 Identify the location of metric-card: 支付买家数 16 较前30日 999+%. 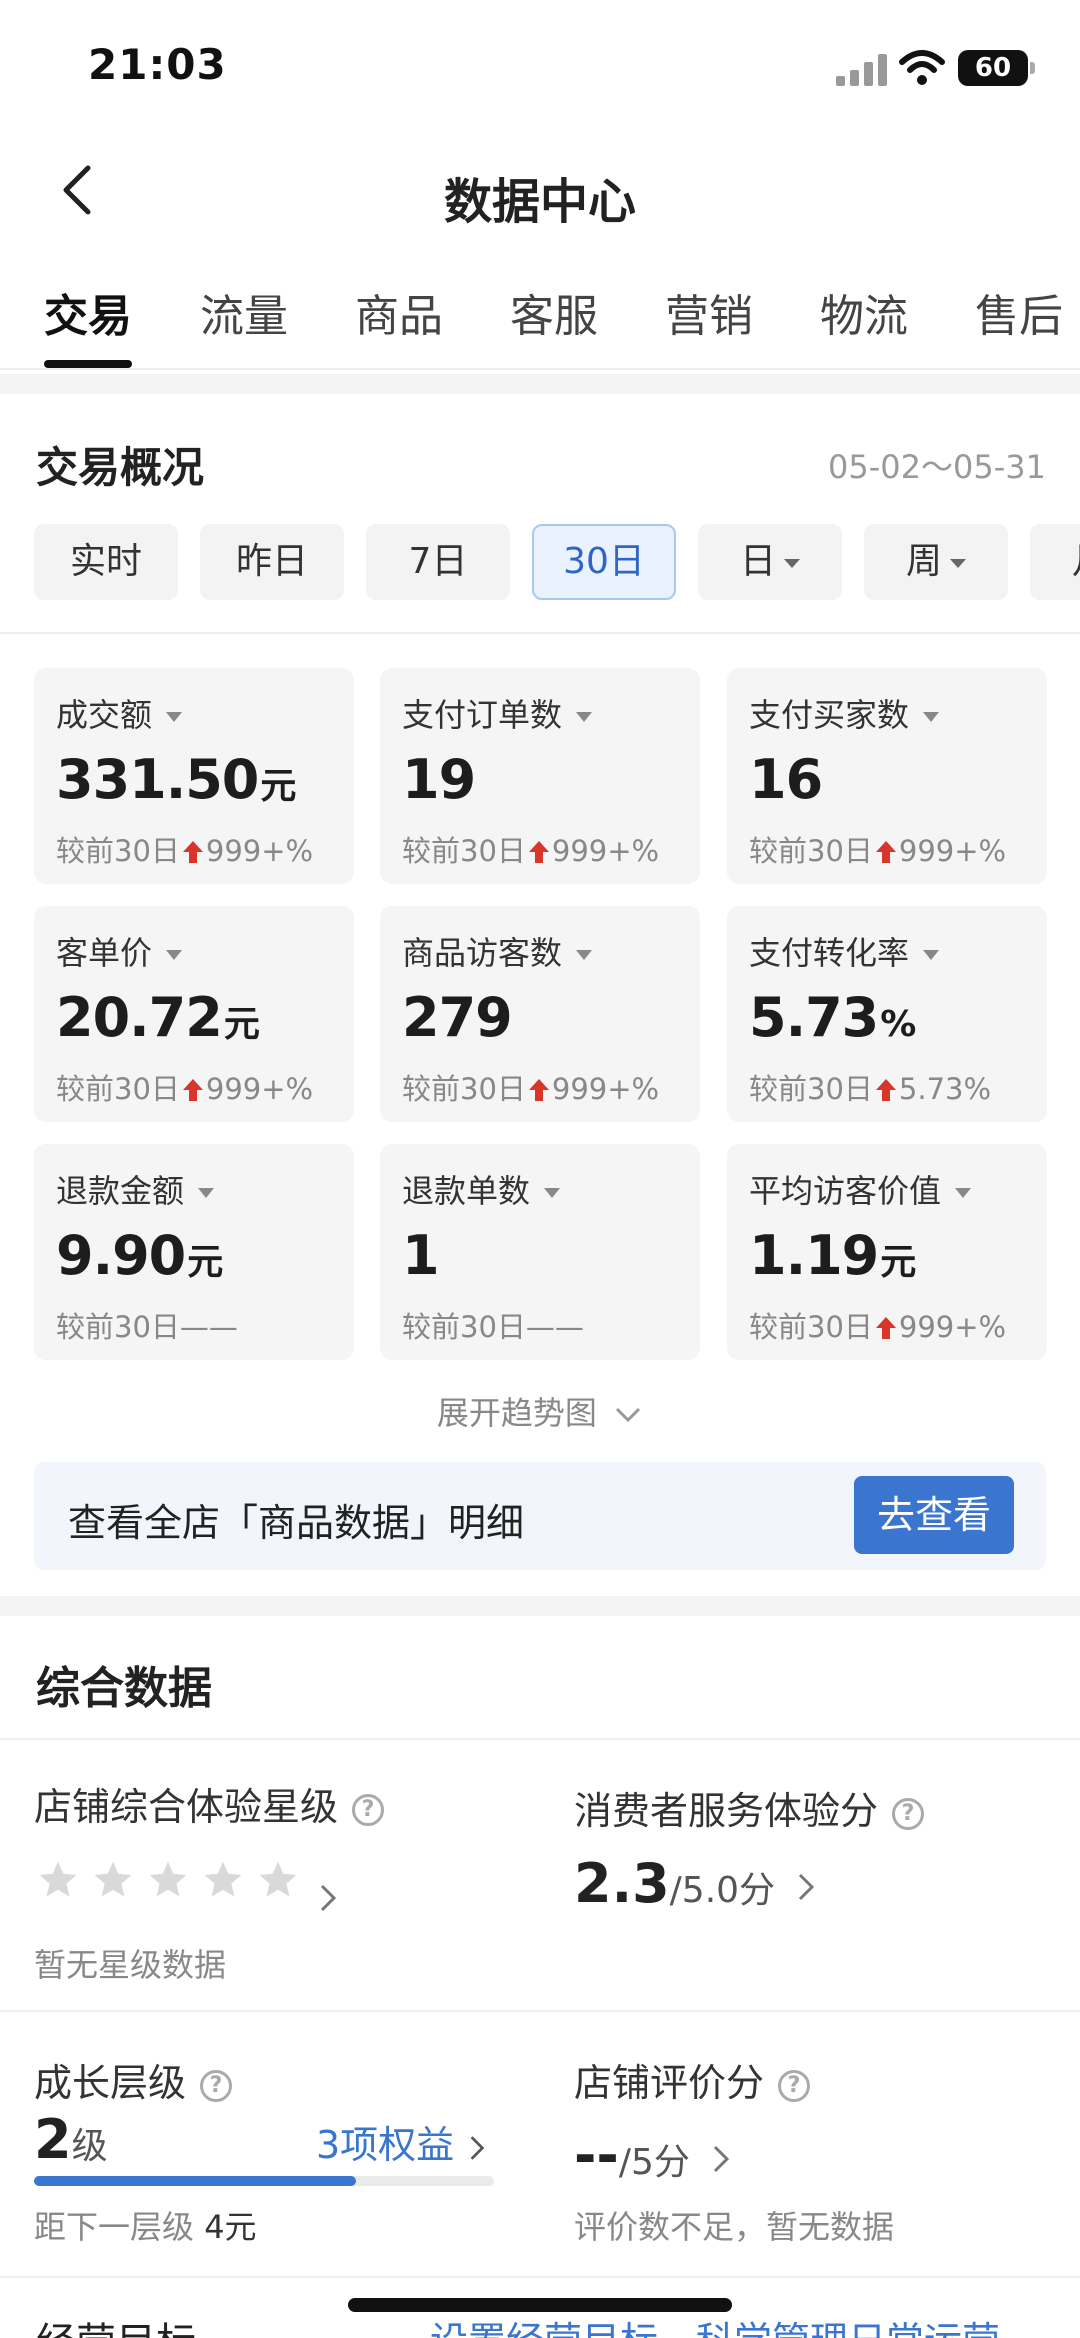
(887, 776).